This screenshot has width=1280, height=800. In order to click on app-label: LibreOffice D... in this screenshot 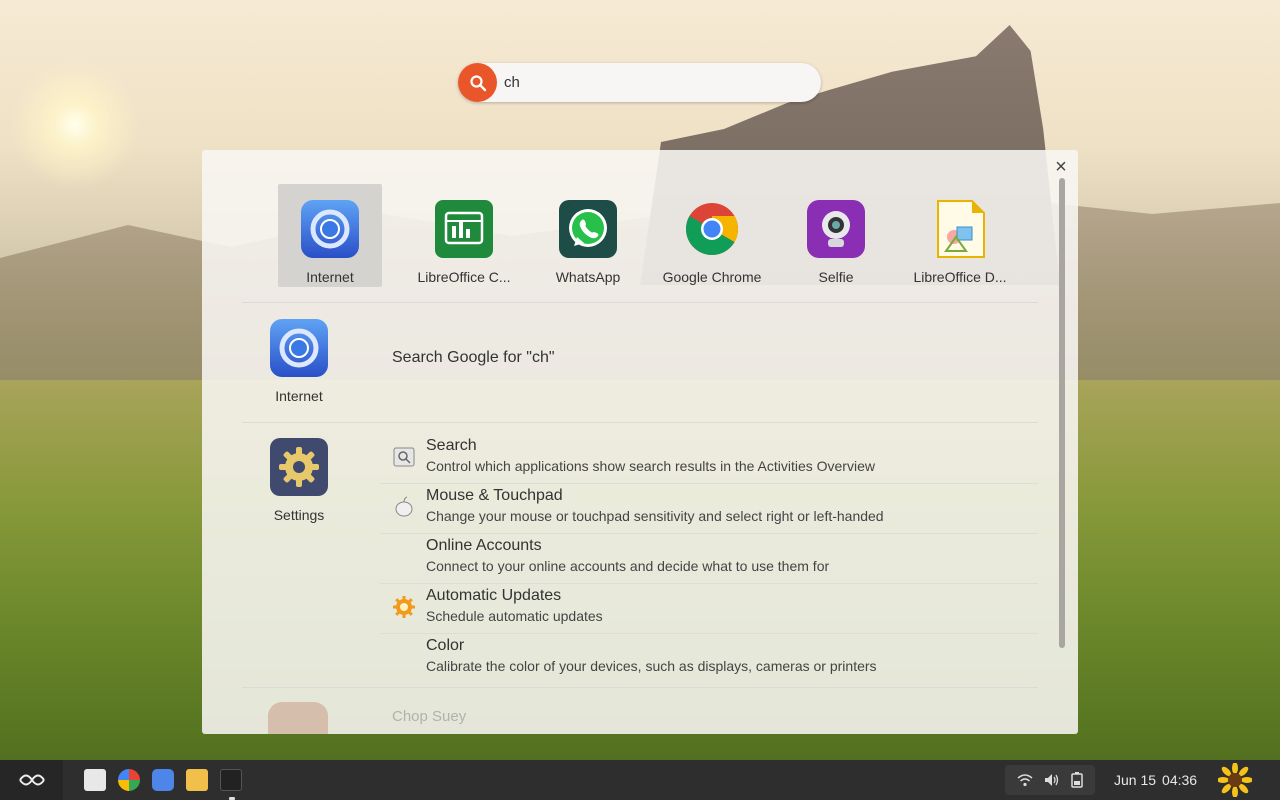, I will do `click(960, 277)`.